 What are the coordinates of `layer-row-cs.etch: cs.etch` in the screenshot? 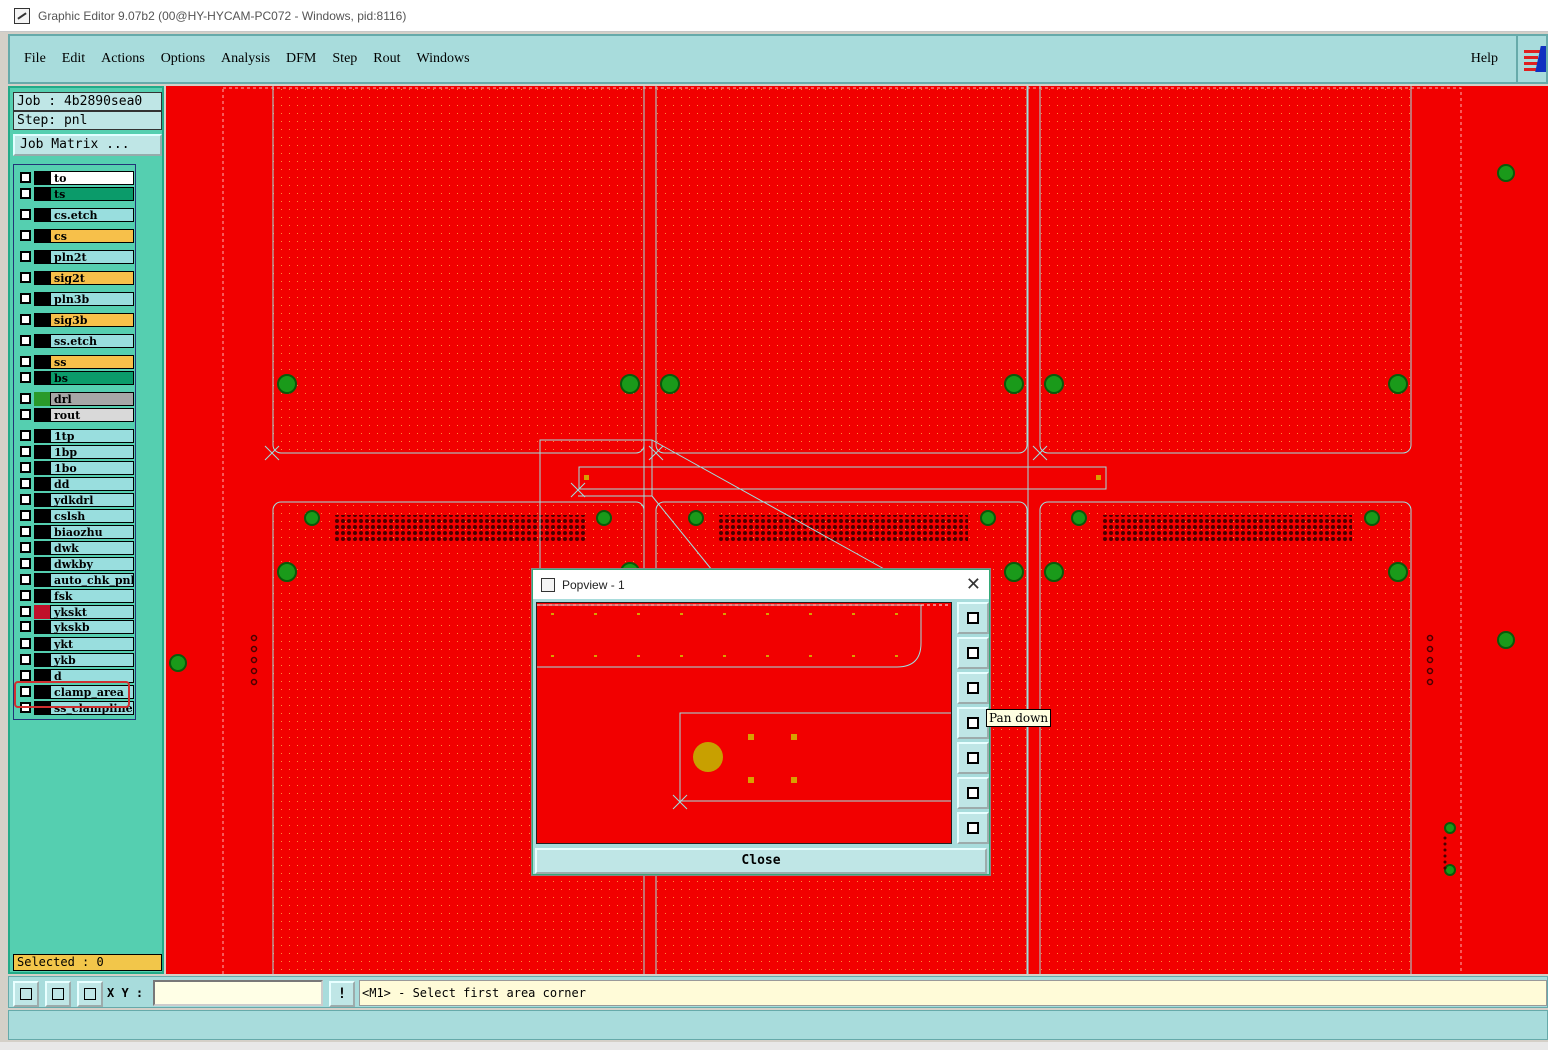 It's located at (76, 215).